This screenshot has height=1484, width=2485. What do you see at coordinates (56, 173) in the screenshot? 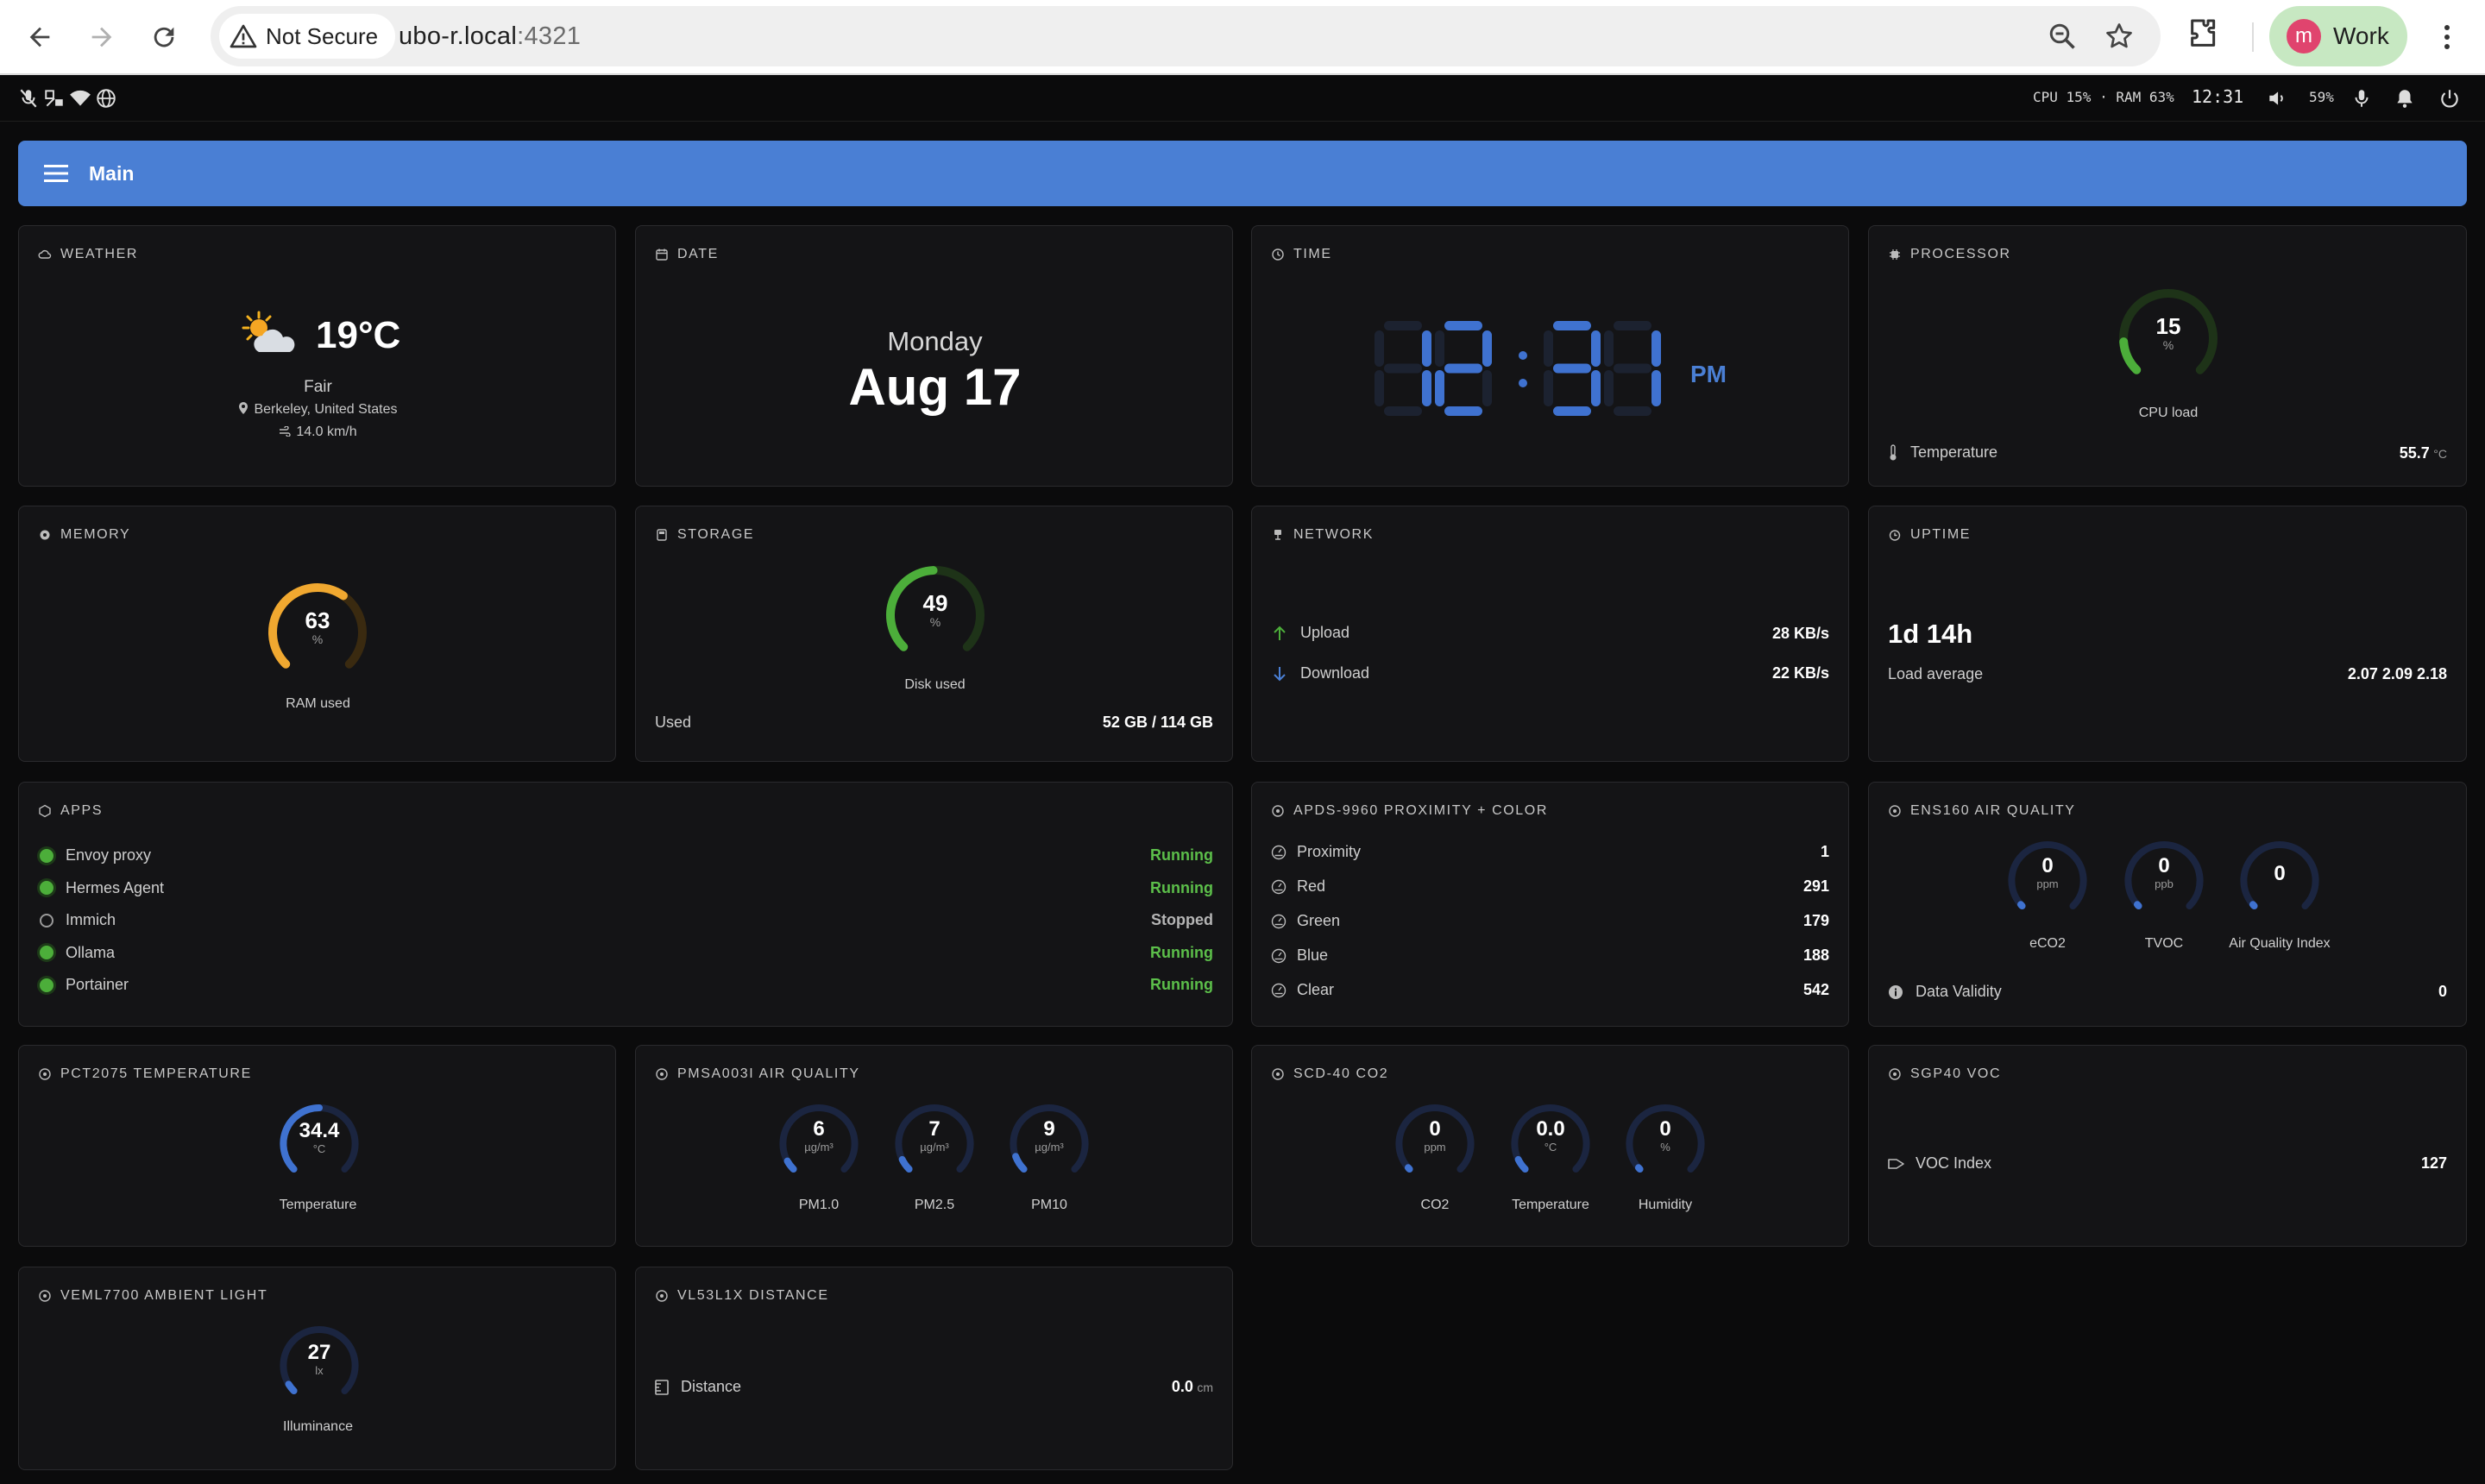
I see `menu-icon` at bounding box center [56, 173].